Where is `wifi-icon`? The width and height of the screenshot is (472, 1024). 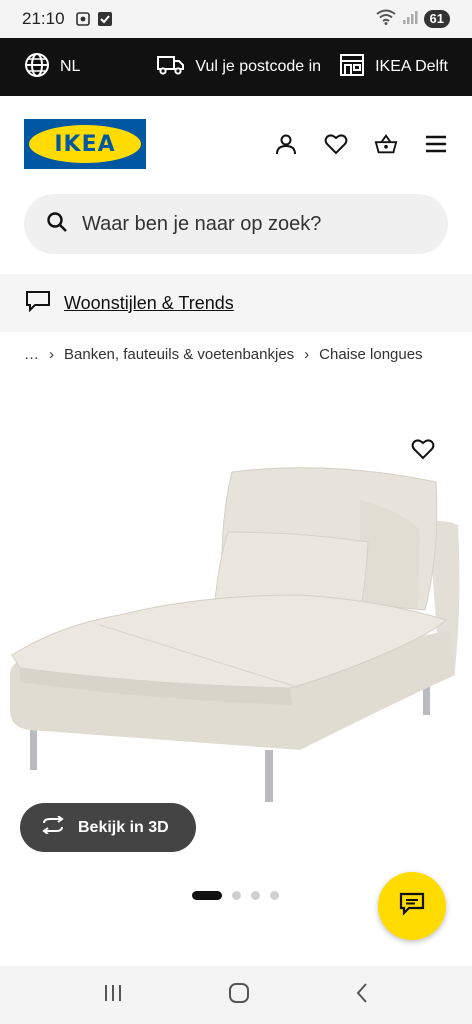 wifi-icon is located at coordinates (385, 19).